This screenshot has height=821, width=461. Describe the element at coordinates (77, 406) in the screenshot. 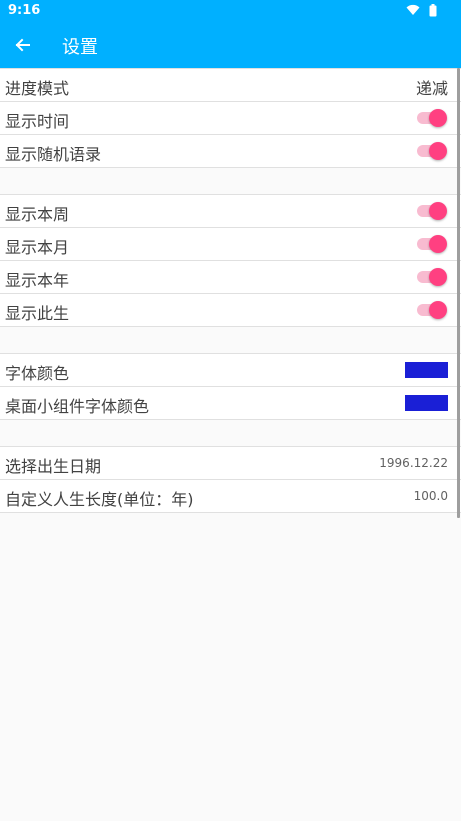

I see `setting-label: 桌面小组件字体颜色` at that location.